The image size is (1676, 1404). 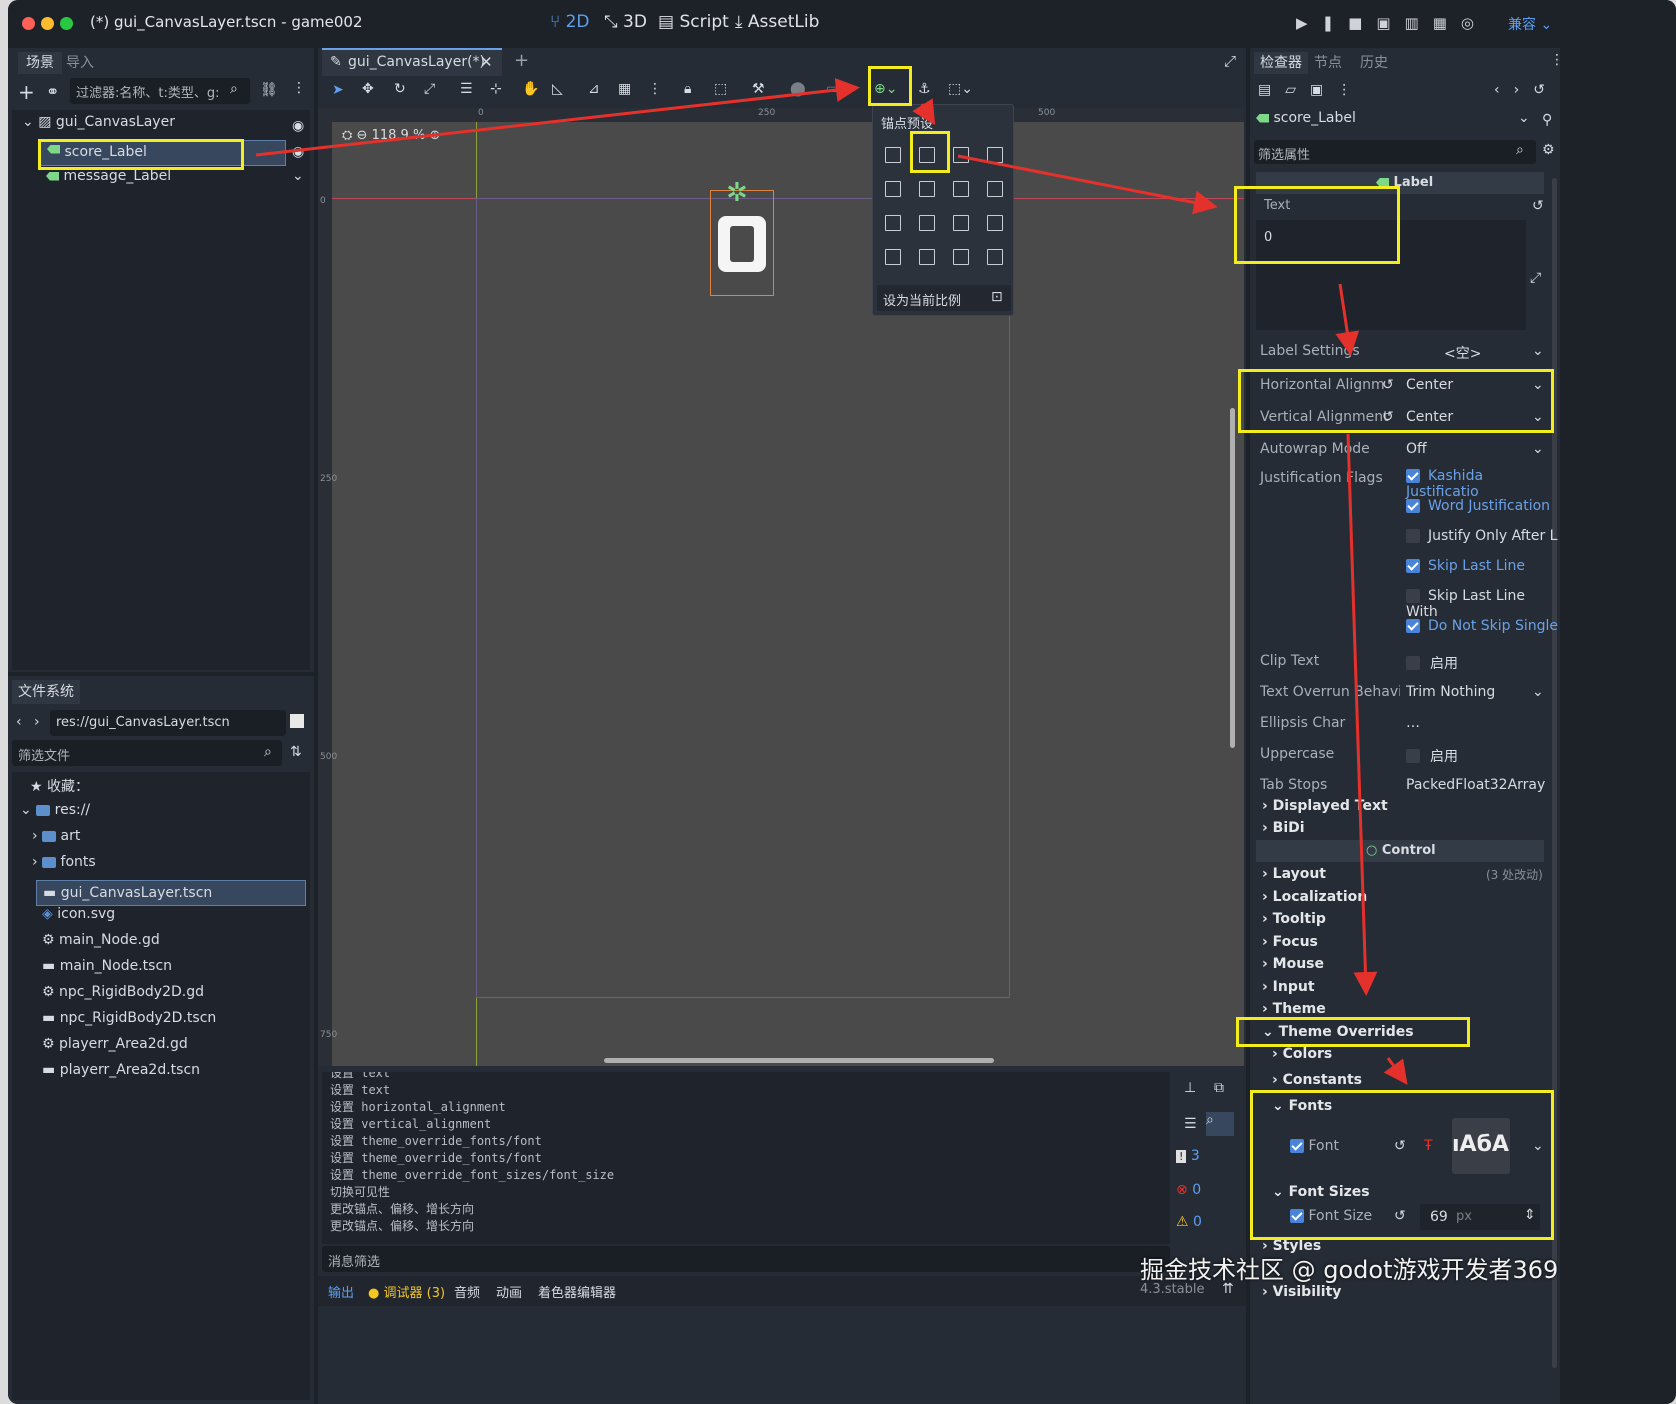 I want to click on watermark: 掘金技术社区 @ godot游戏开发者369, so click(x=1349, y=1270).